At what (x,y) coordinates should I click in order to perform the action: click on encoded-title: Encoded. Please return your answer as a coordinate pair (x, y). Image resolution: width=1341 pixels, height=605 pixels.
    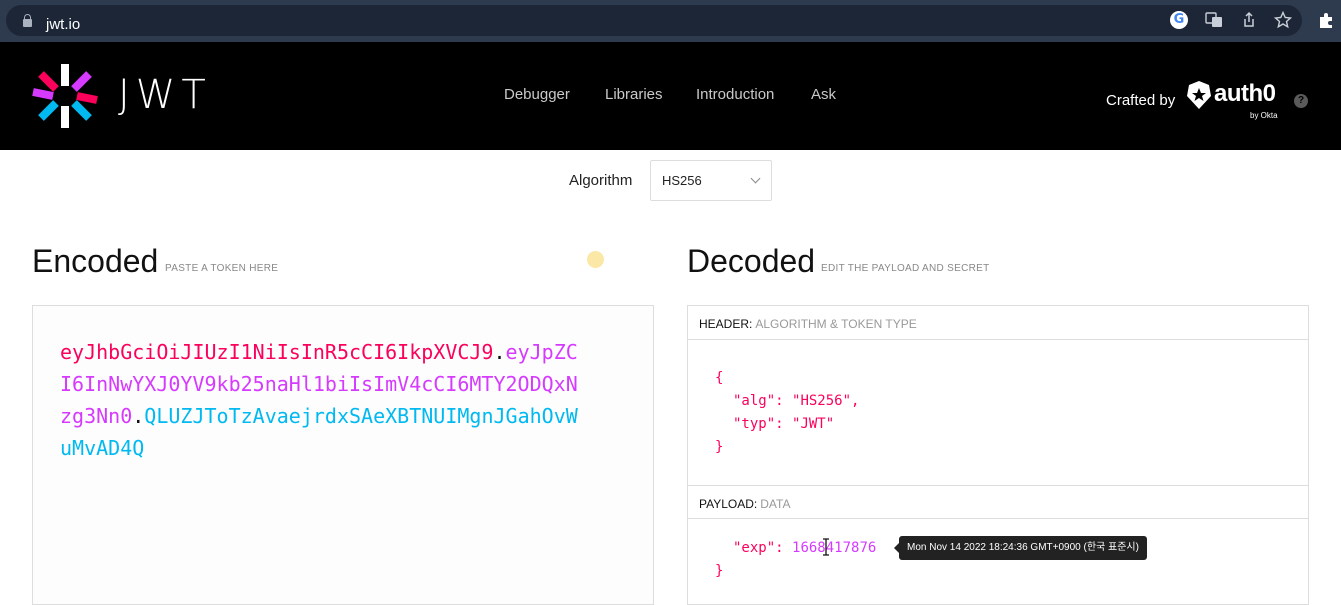
    Looking at the image, I should click on (95, 261).